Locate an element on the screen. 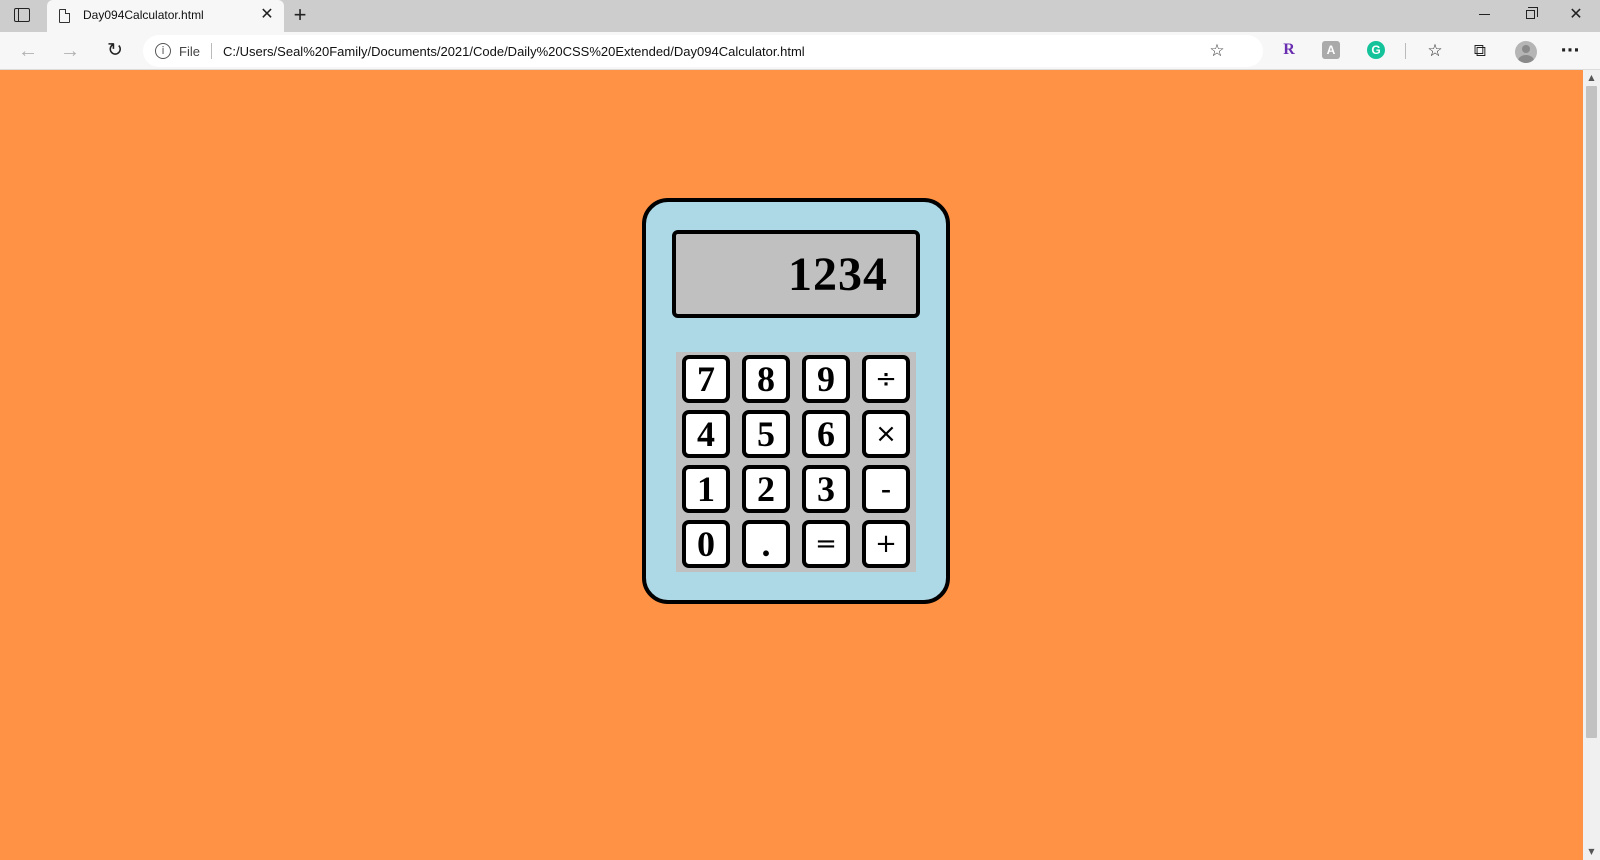 This screenshot has width=1600, height=860. new-tab-button: + is located at coordinates (300, 15).